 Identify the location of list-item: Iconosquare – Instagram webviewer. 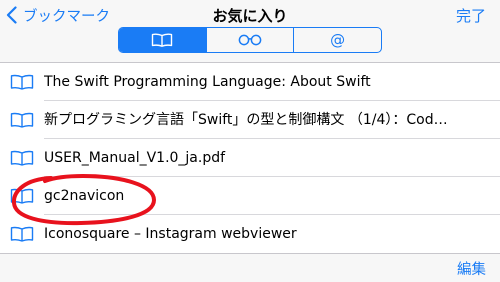
(250, 234).